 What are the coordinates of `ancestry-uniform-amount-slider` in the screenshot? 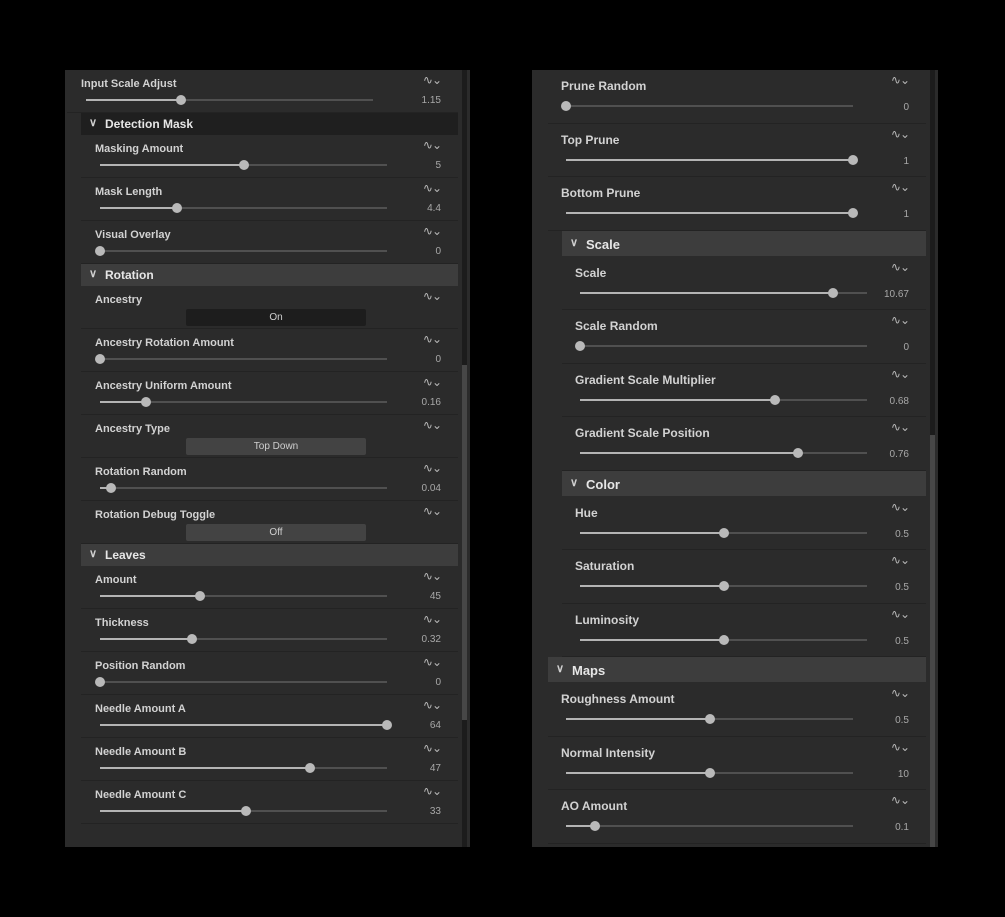 It's located at (243, 402).